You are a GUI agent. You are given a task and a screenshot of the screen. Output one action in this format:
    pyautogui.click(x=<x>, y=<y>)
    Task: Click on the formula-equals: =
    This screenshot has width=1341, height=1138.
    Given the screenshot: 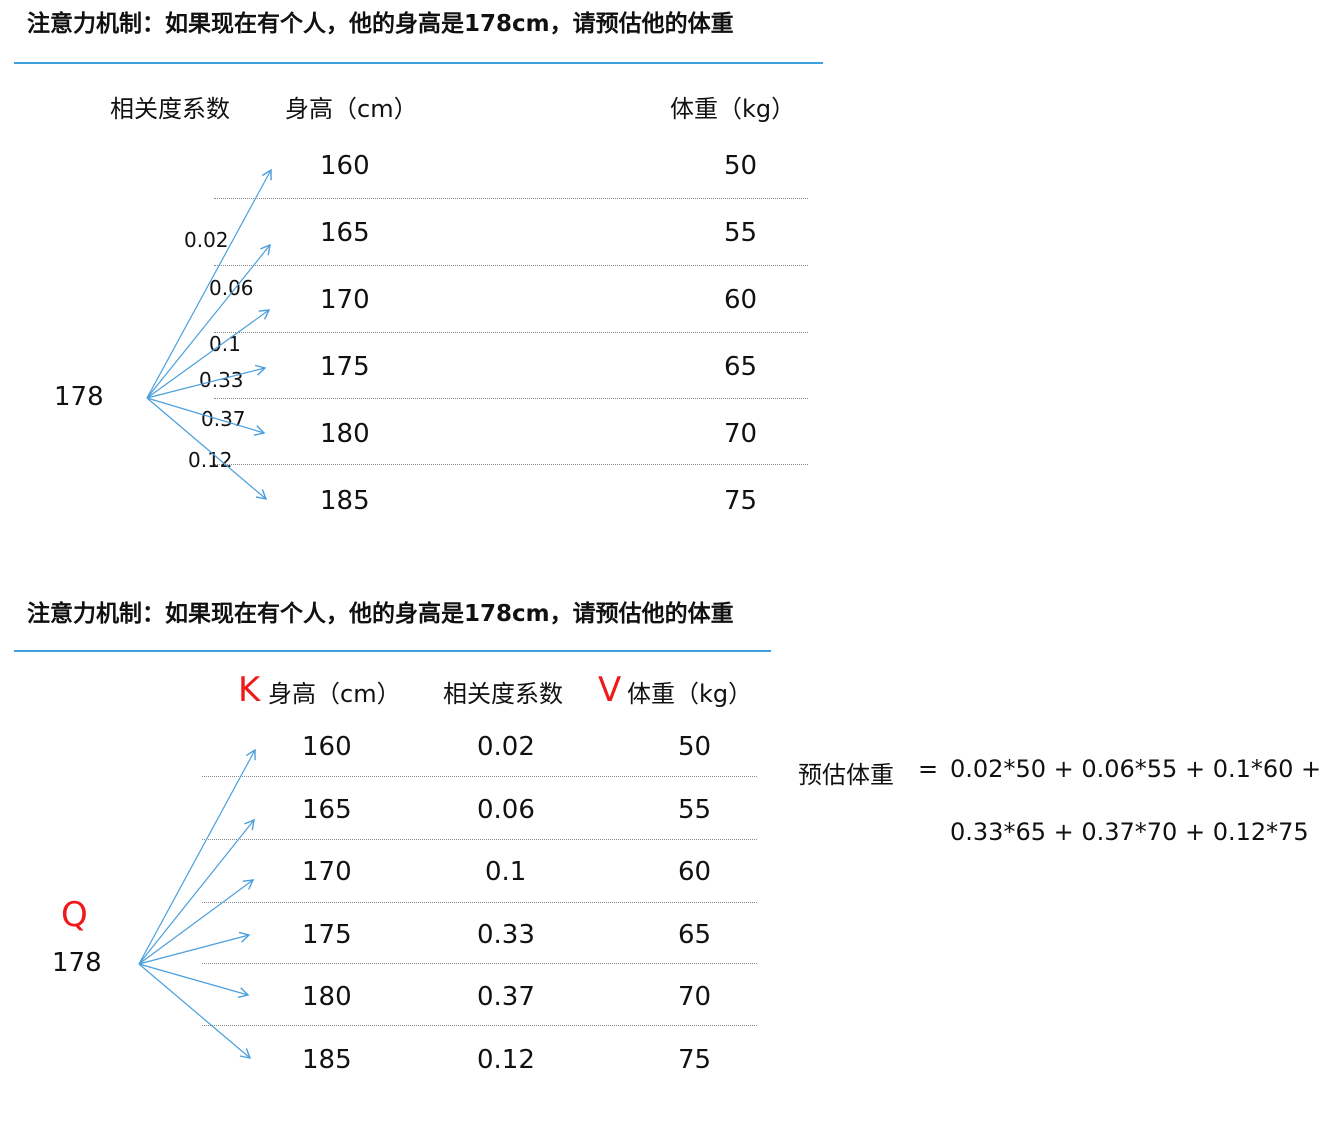 What is the action you would take?
    pyautogui.click(x=928, y=769)
    